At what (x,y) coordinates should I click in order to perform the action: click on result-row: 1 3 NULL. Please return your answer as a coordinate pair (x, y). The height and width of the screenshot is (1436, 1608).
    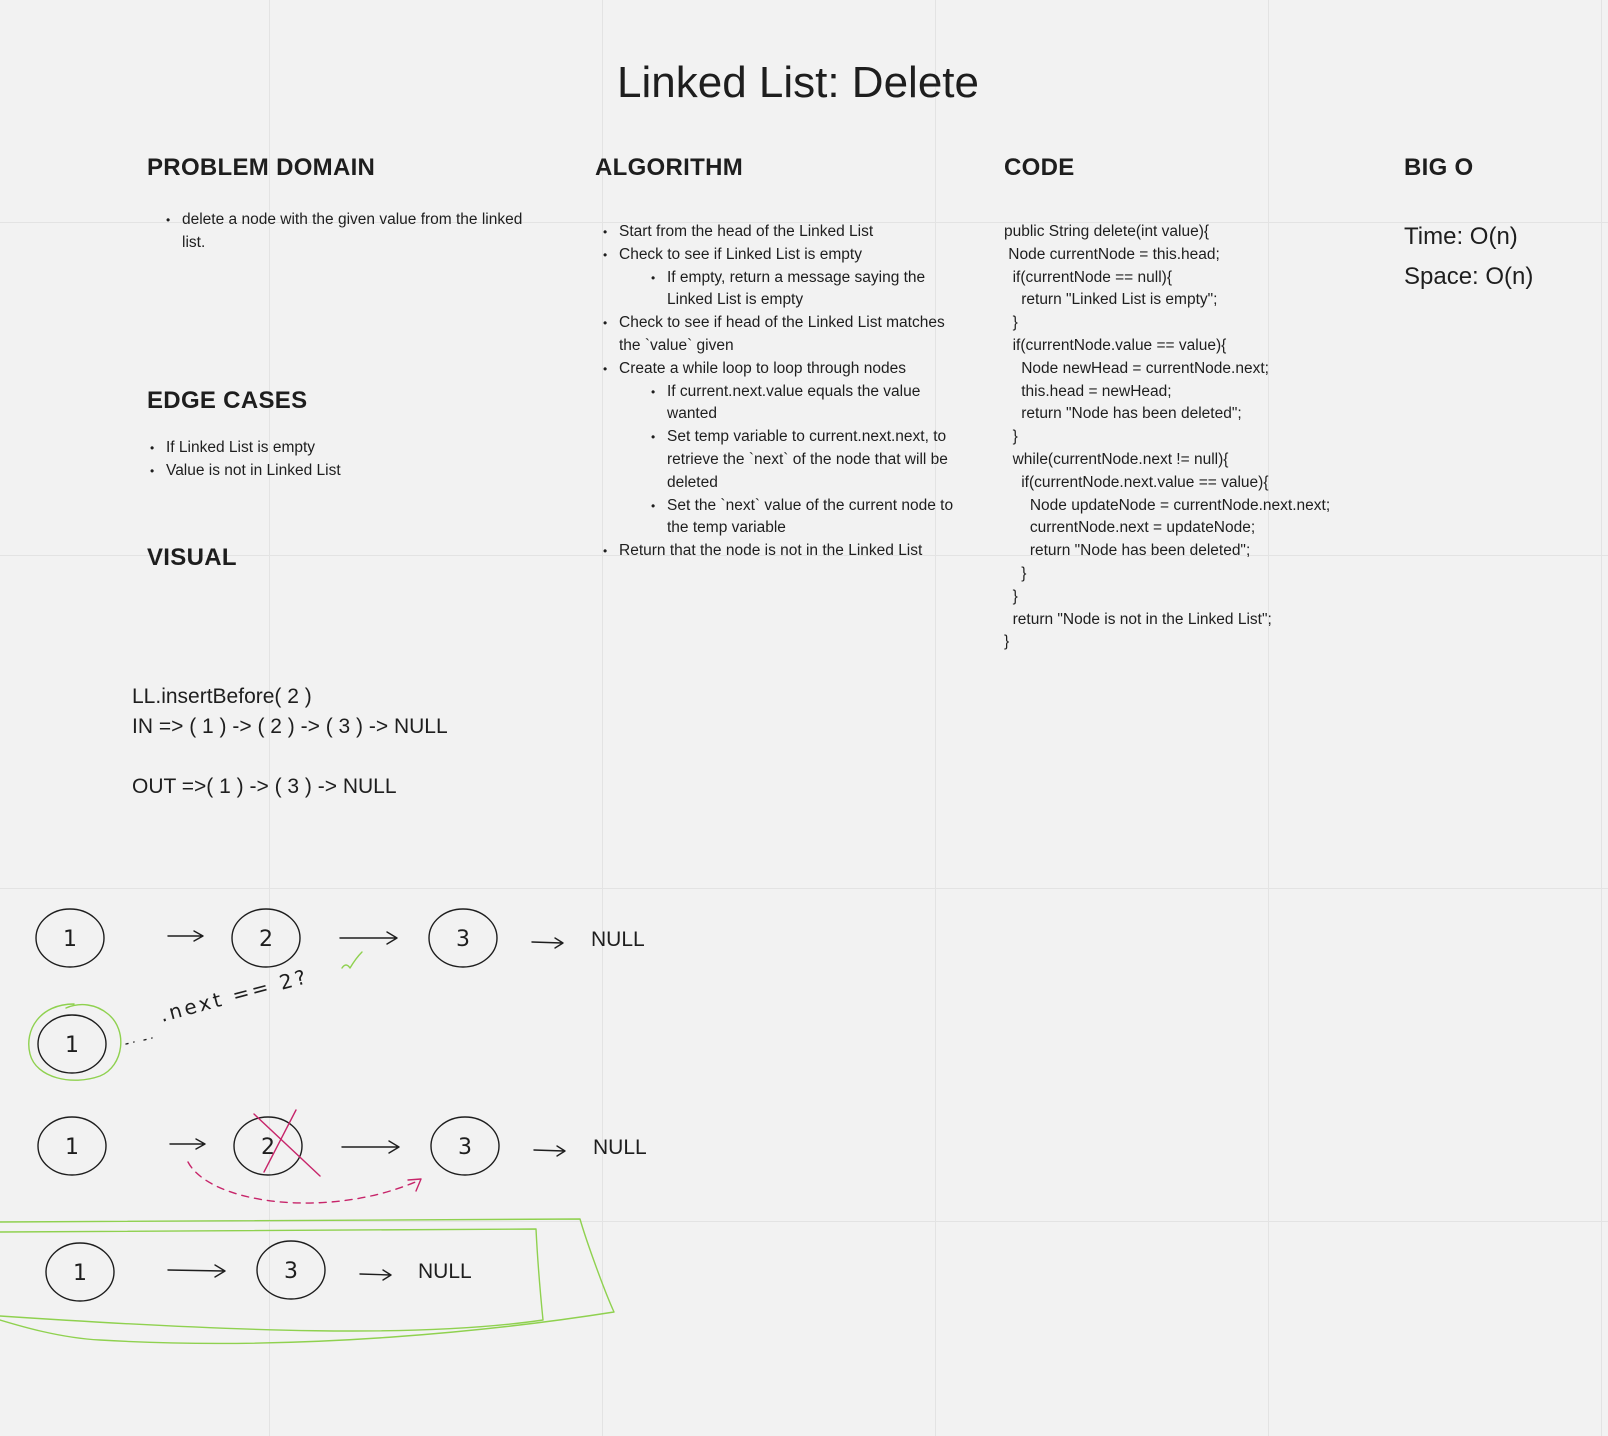
    Looking at the image, I should click on (307, 1281).